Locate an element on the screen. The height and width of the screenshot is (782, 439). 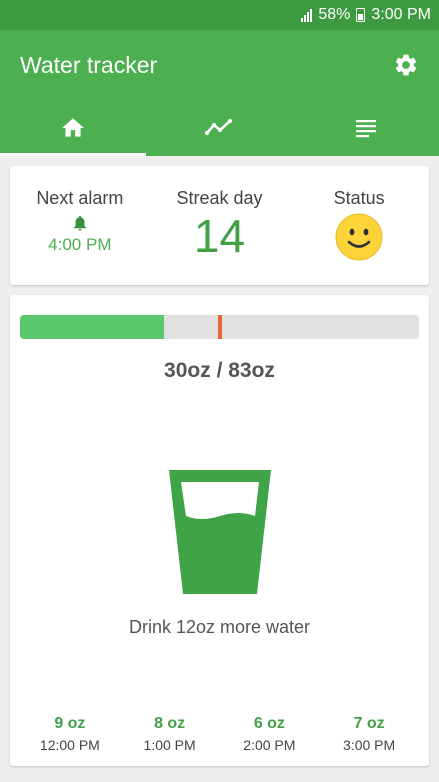
tab-history-chart is located at coordinates (219, 128).